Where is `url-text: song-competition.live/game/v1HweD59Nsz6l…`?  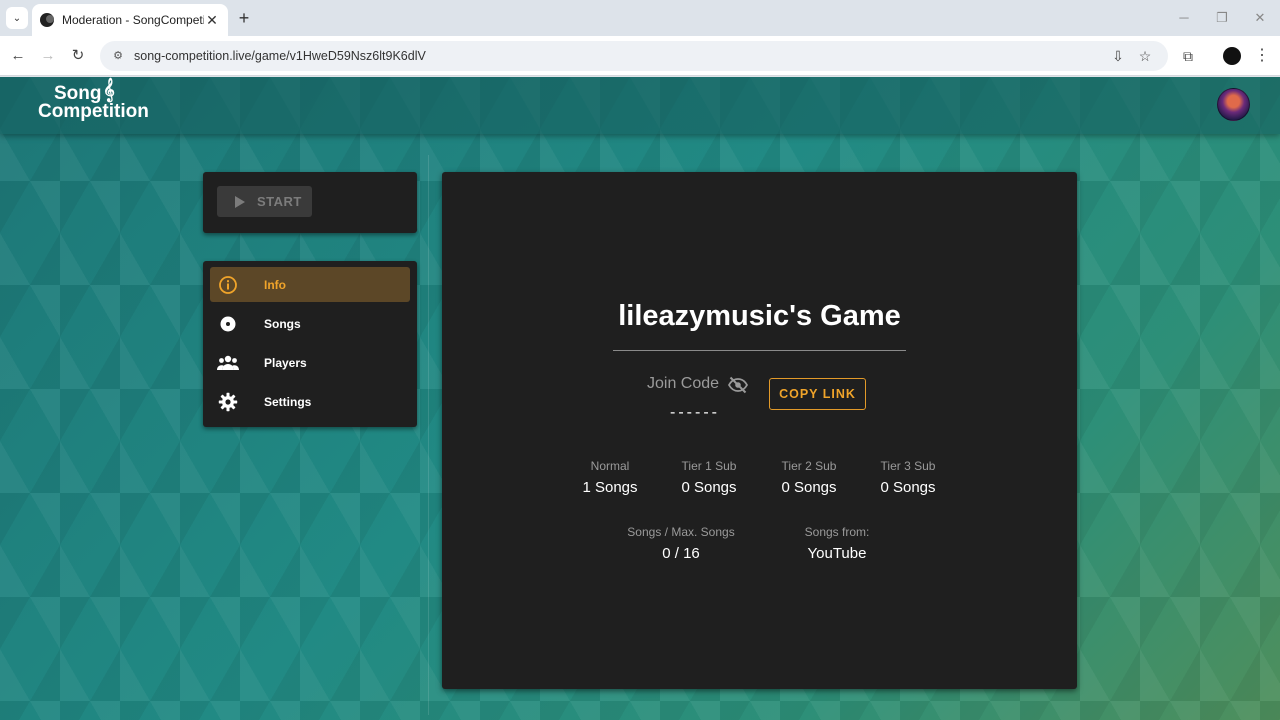 url-text: song-competition.live/game/v1HweD59Nsz6l… is located at coordinates (280, 56).